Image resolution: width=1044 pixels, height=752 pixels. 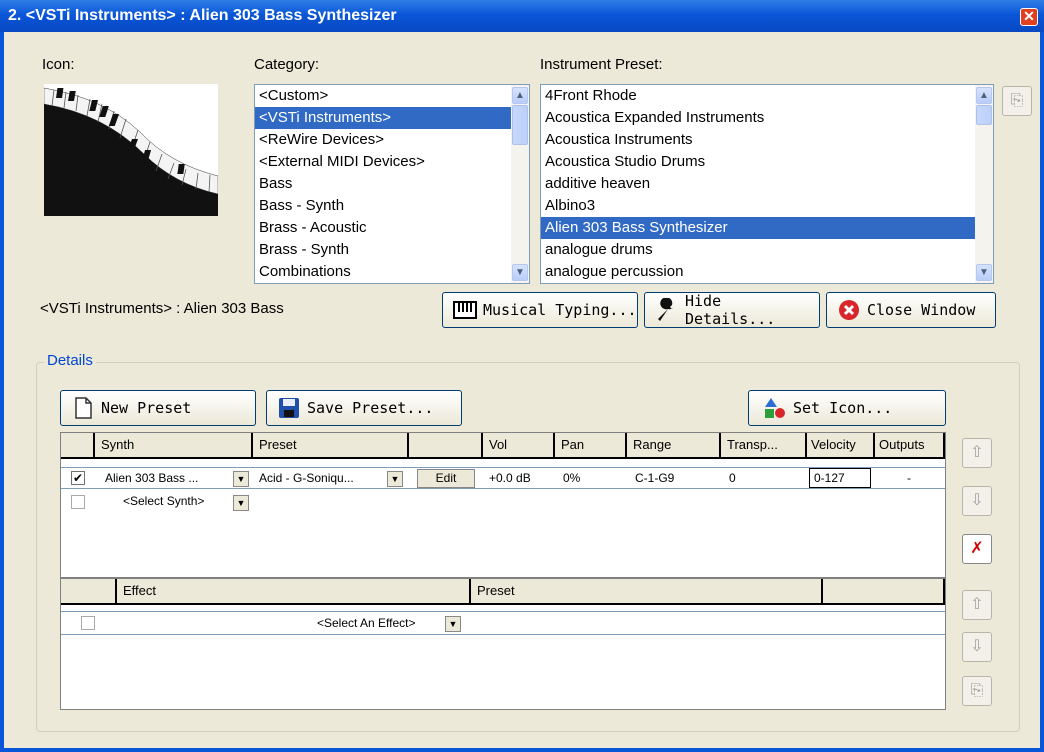 What do you see at coordinates (131, 150) in the screenshot?
I see `piano-icon` at bounding box center [131, 150].